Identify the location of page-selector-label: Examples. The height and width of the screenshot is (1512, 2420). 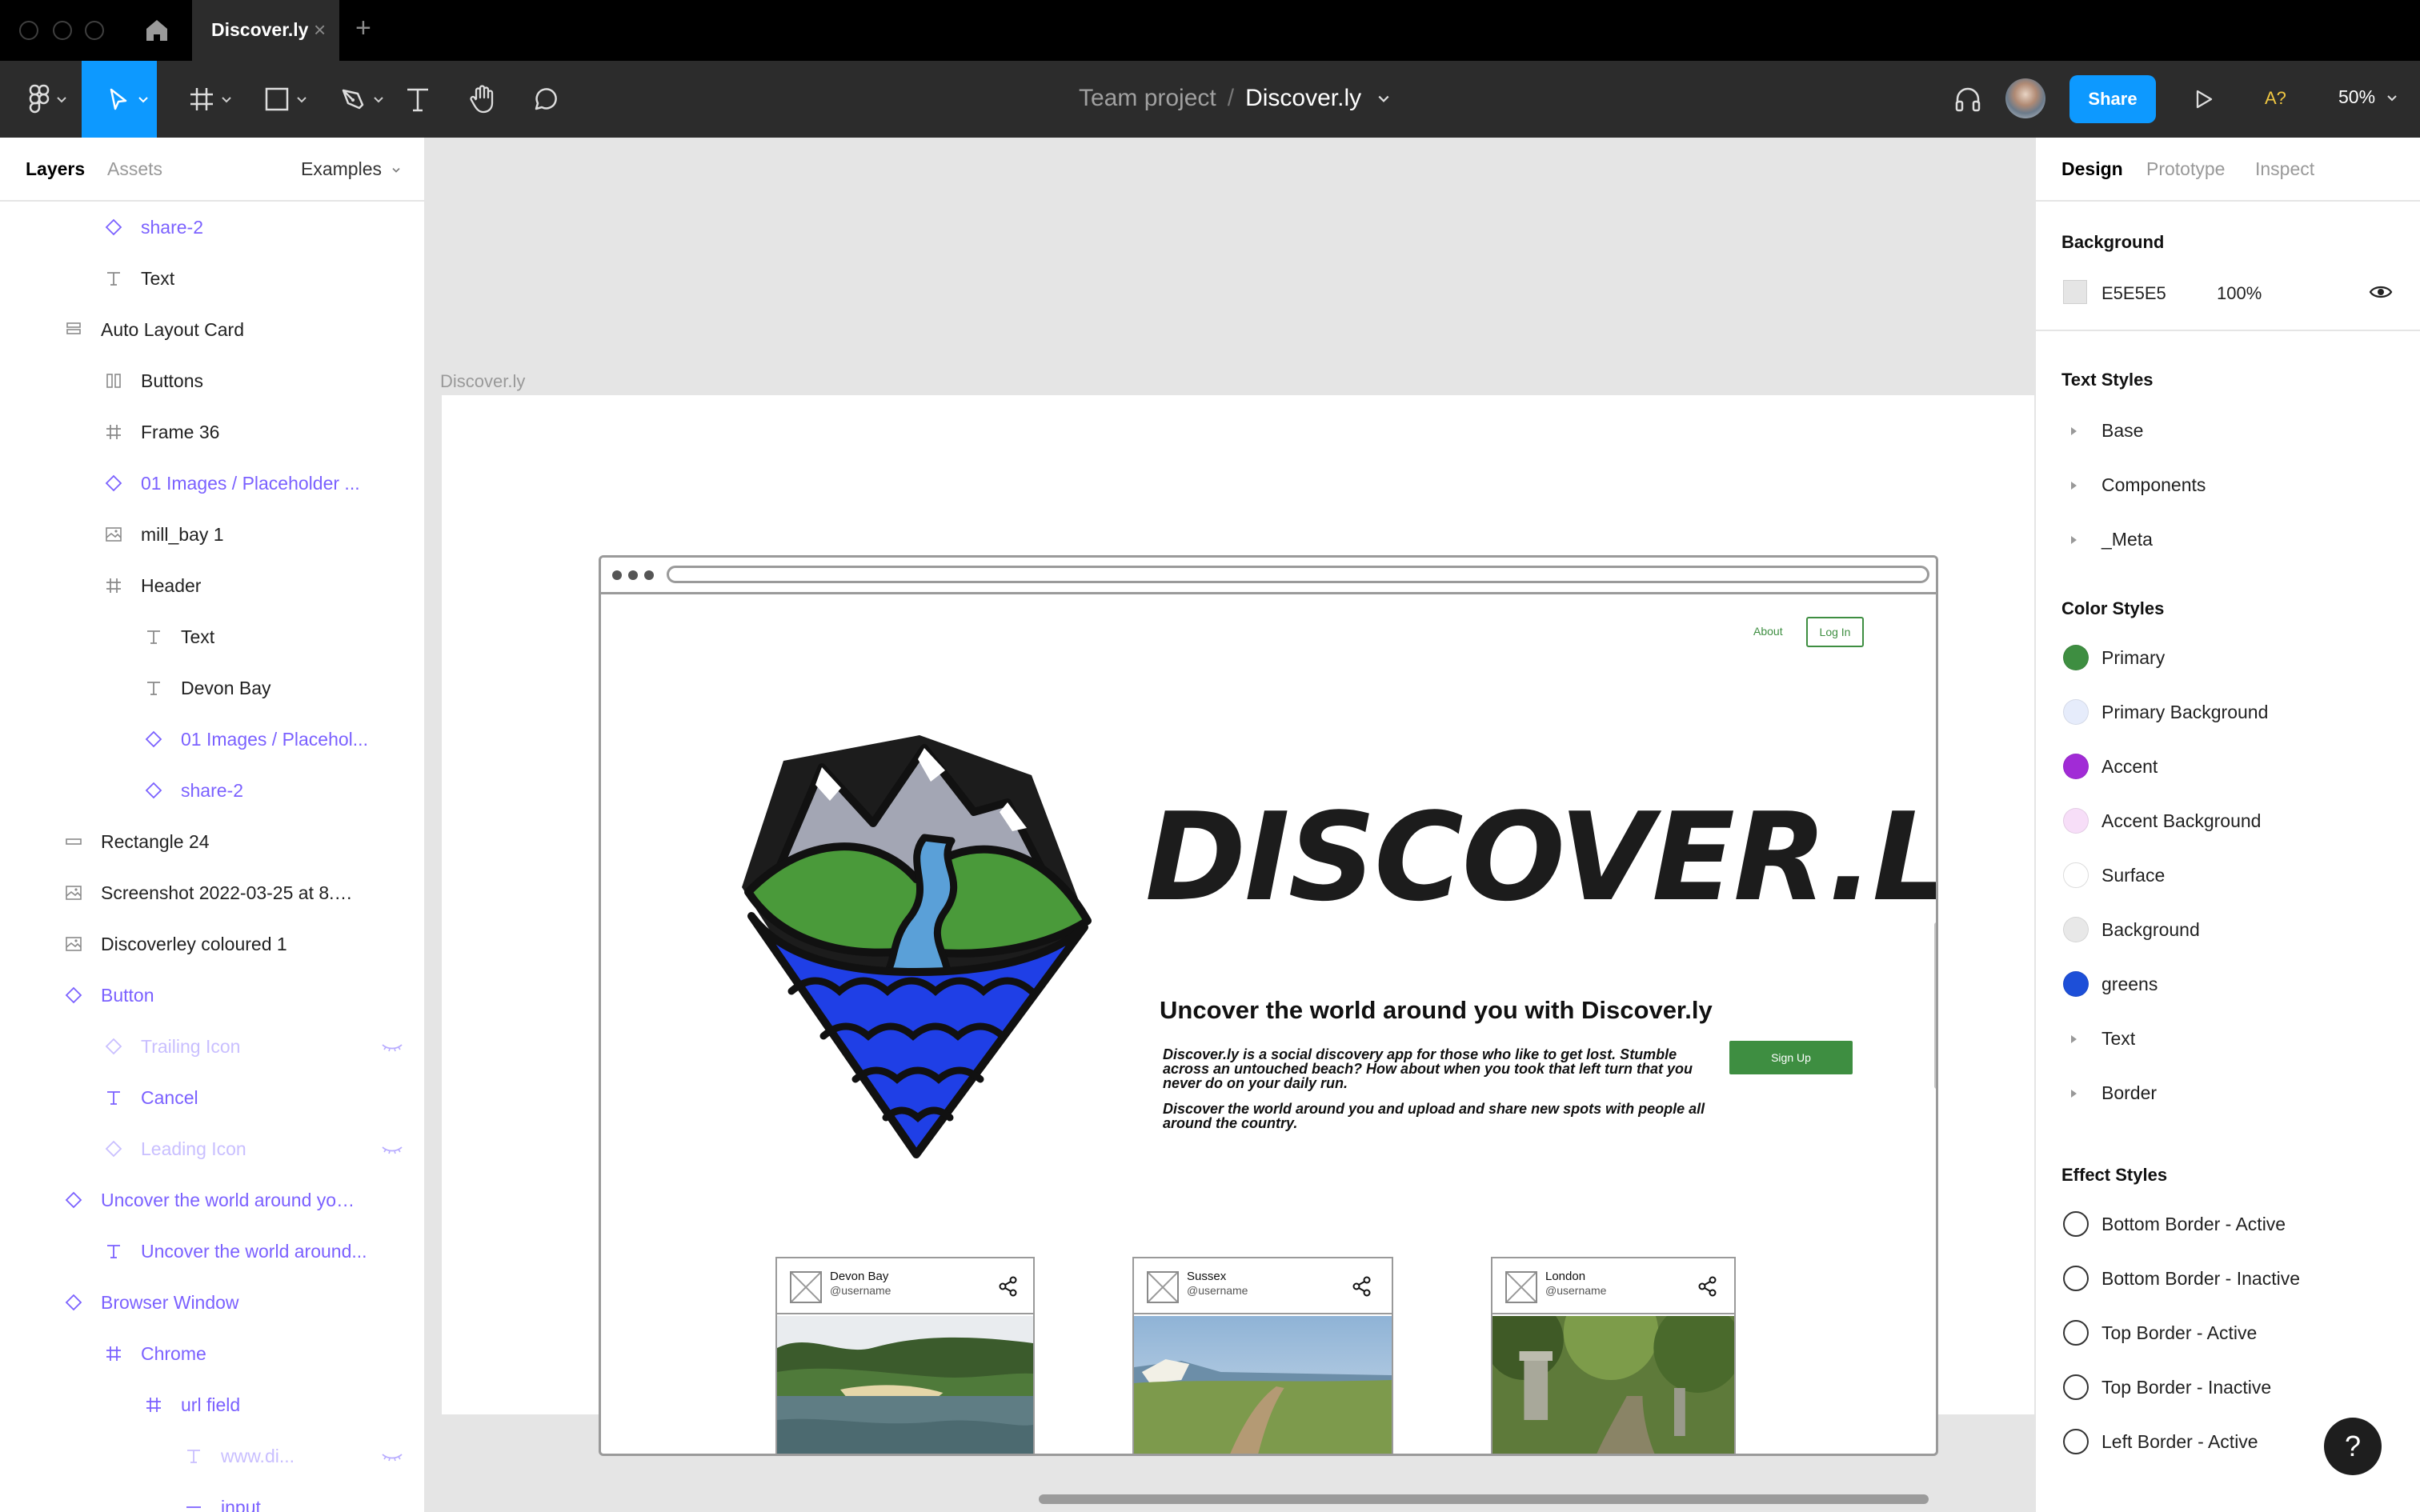
(341, 168).